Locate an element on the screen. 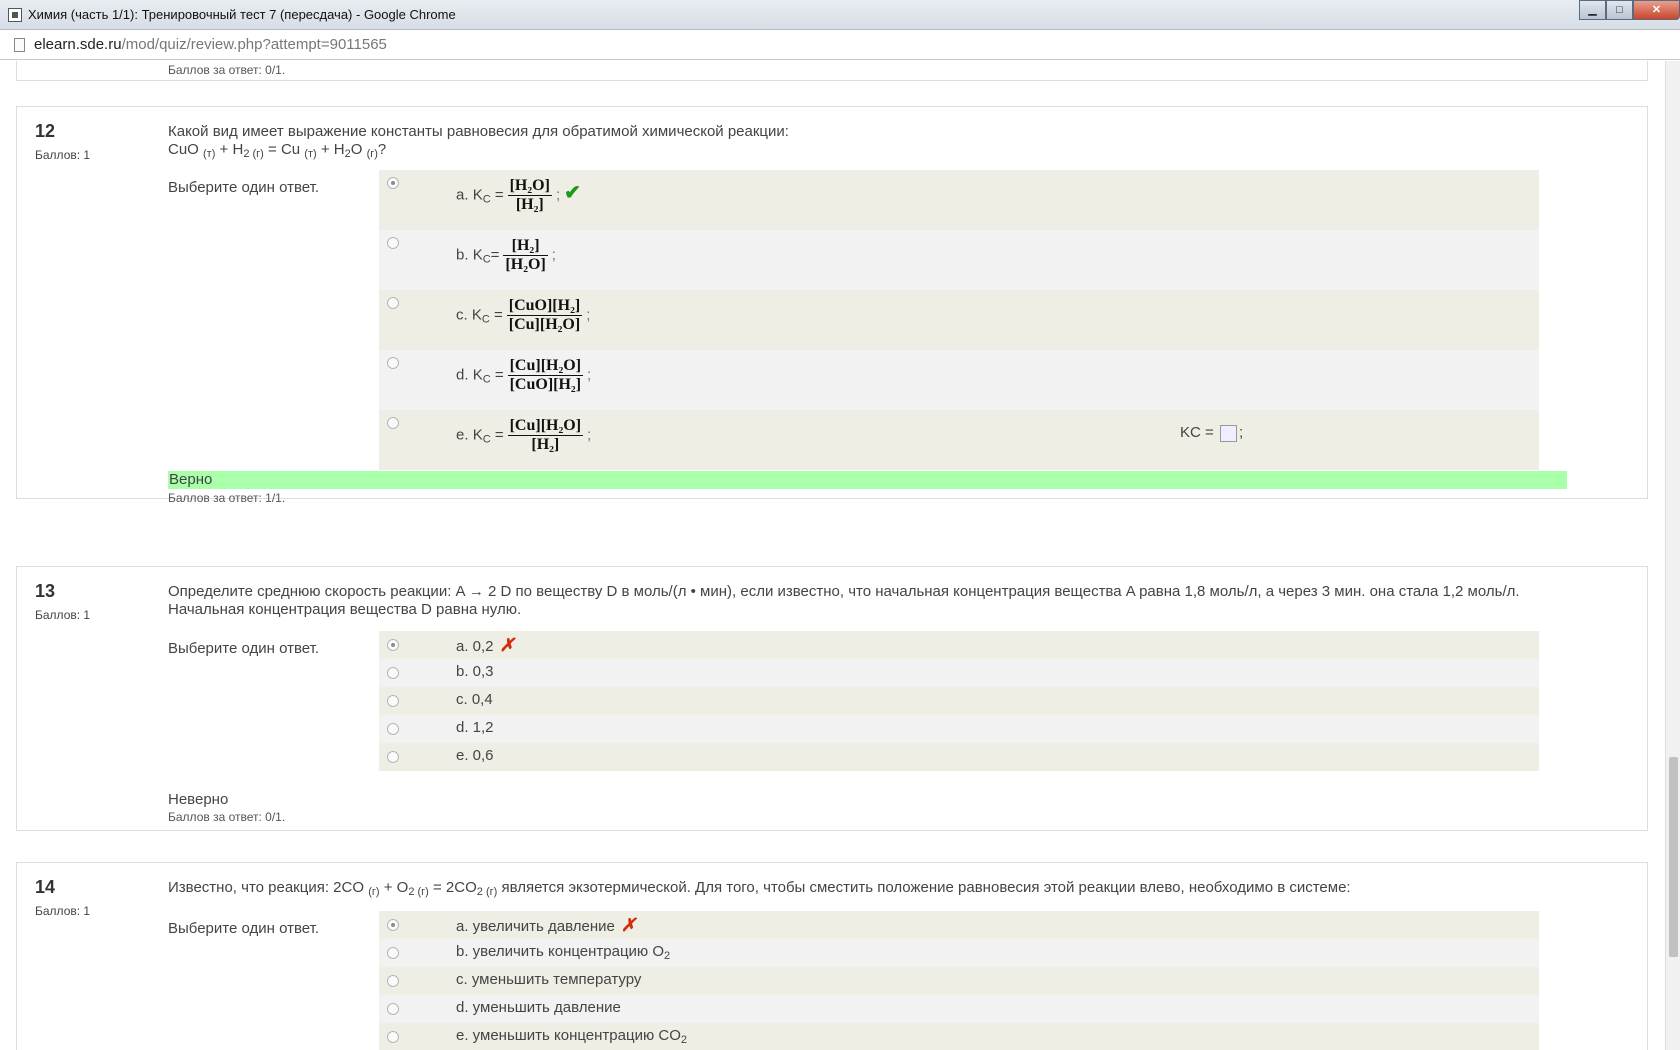 This screenshot has height=1050, width=1680. answer-text: b. увеличить концентрацию O is located at coordinates (560, 951).